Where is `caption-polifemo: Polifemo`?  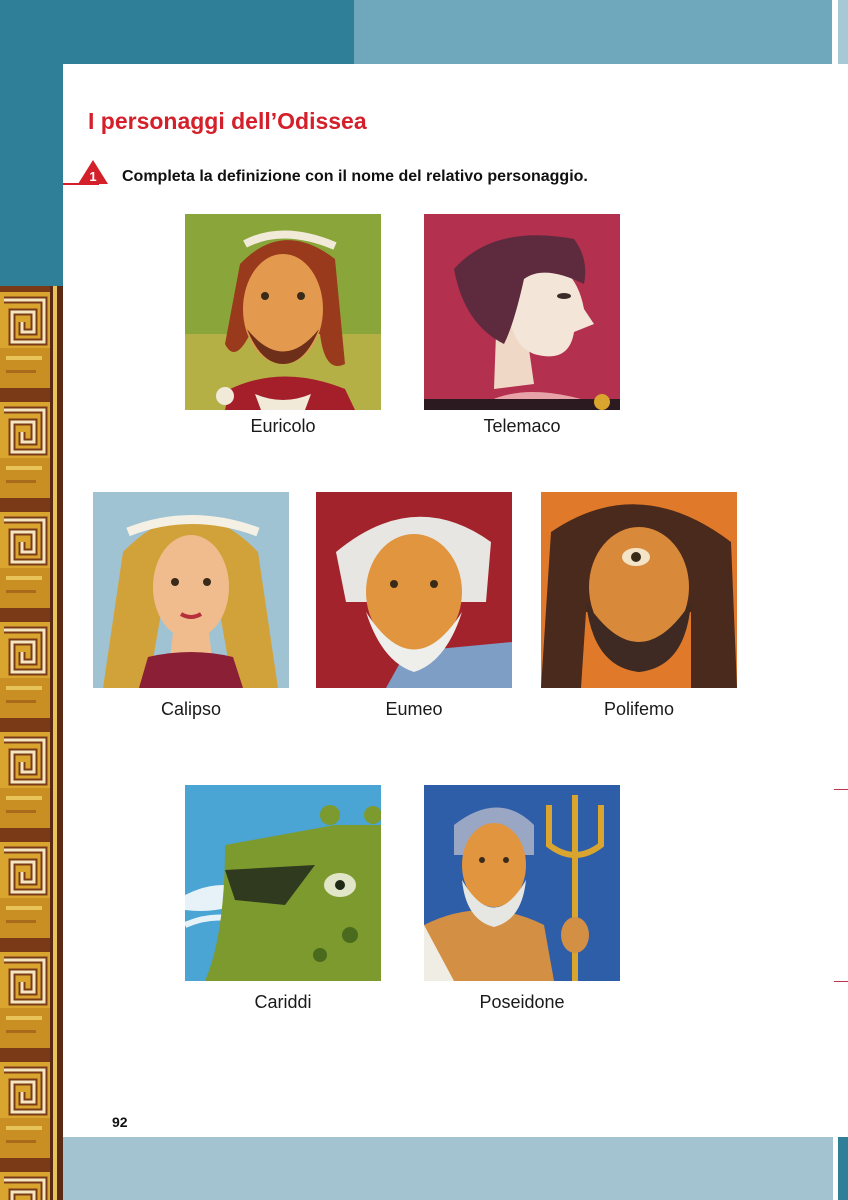
caption-polifemo: Polifemo is located at coordinates (639, 709).